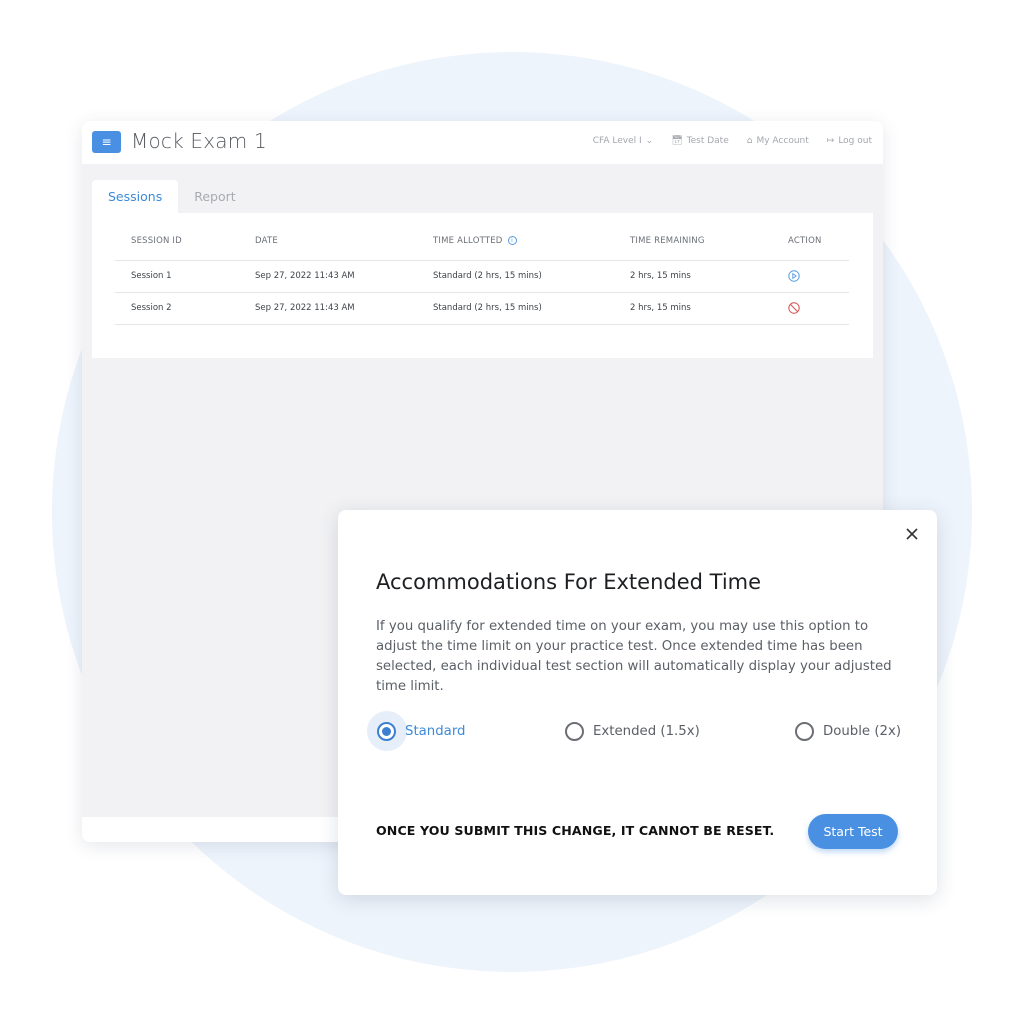 The image size is (1024, 1024). What do you see at coordinates (749, 141) in the screenshot?
I see `home-icon: ⌂` at bounding box center [749, 141].